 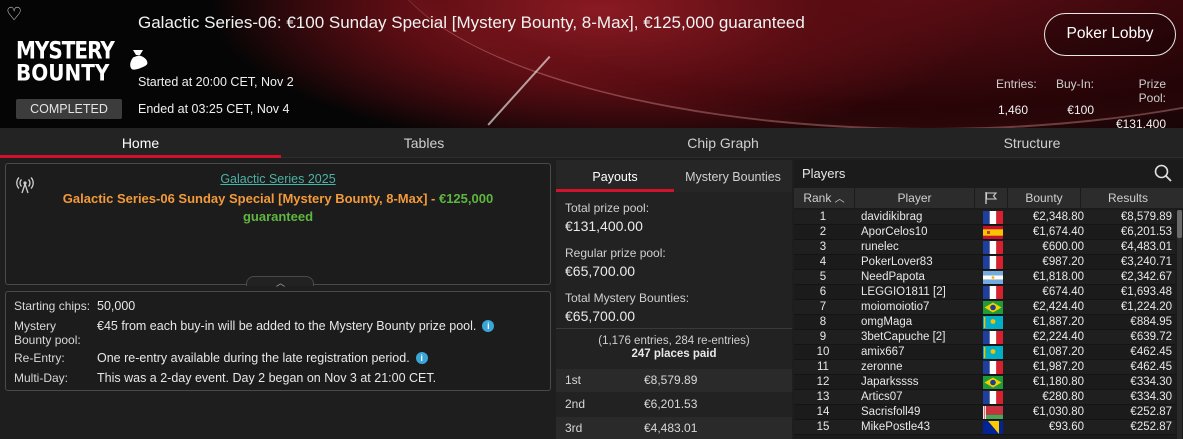 I want to click on player-bounty: €2,348.80, so click(x=1058, y=217).